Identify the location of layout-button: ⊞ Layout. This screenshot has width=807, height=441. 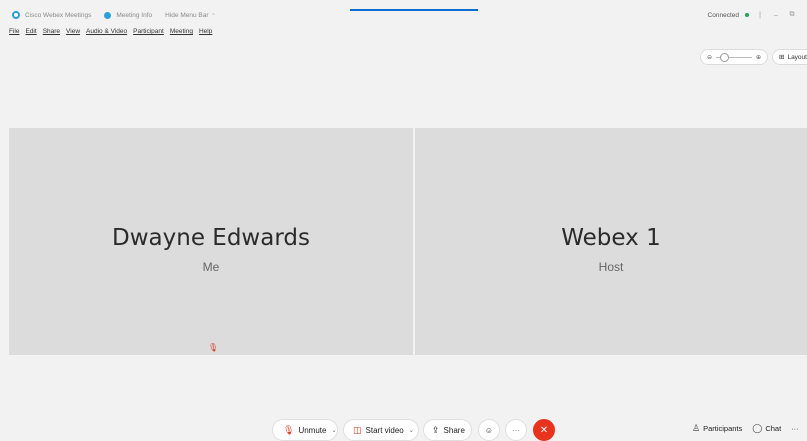
(789, 57).